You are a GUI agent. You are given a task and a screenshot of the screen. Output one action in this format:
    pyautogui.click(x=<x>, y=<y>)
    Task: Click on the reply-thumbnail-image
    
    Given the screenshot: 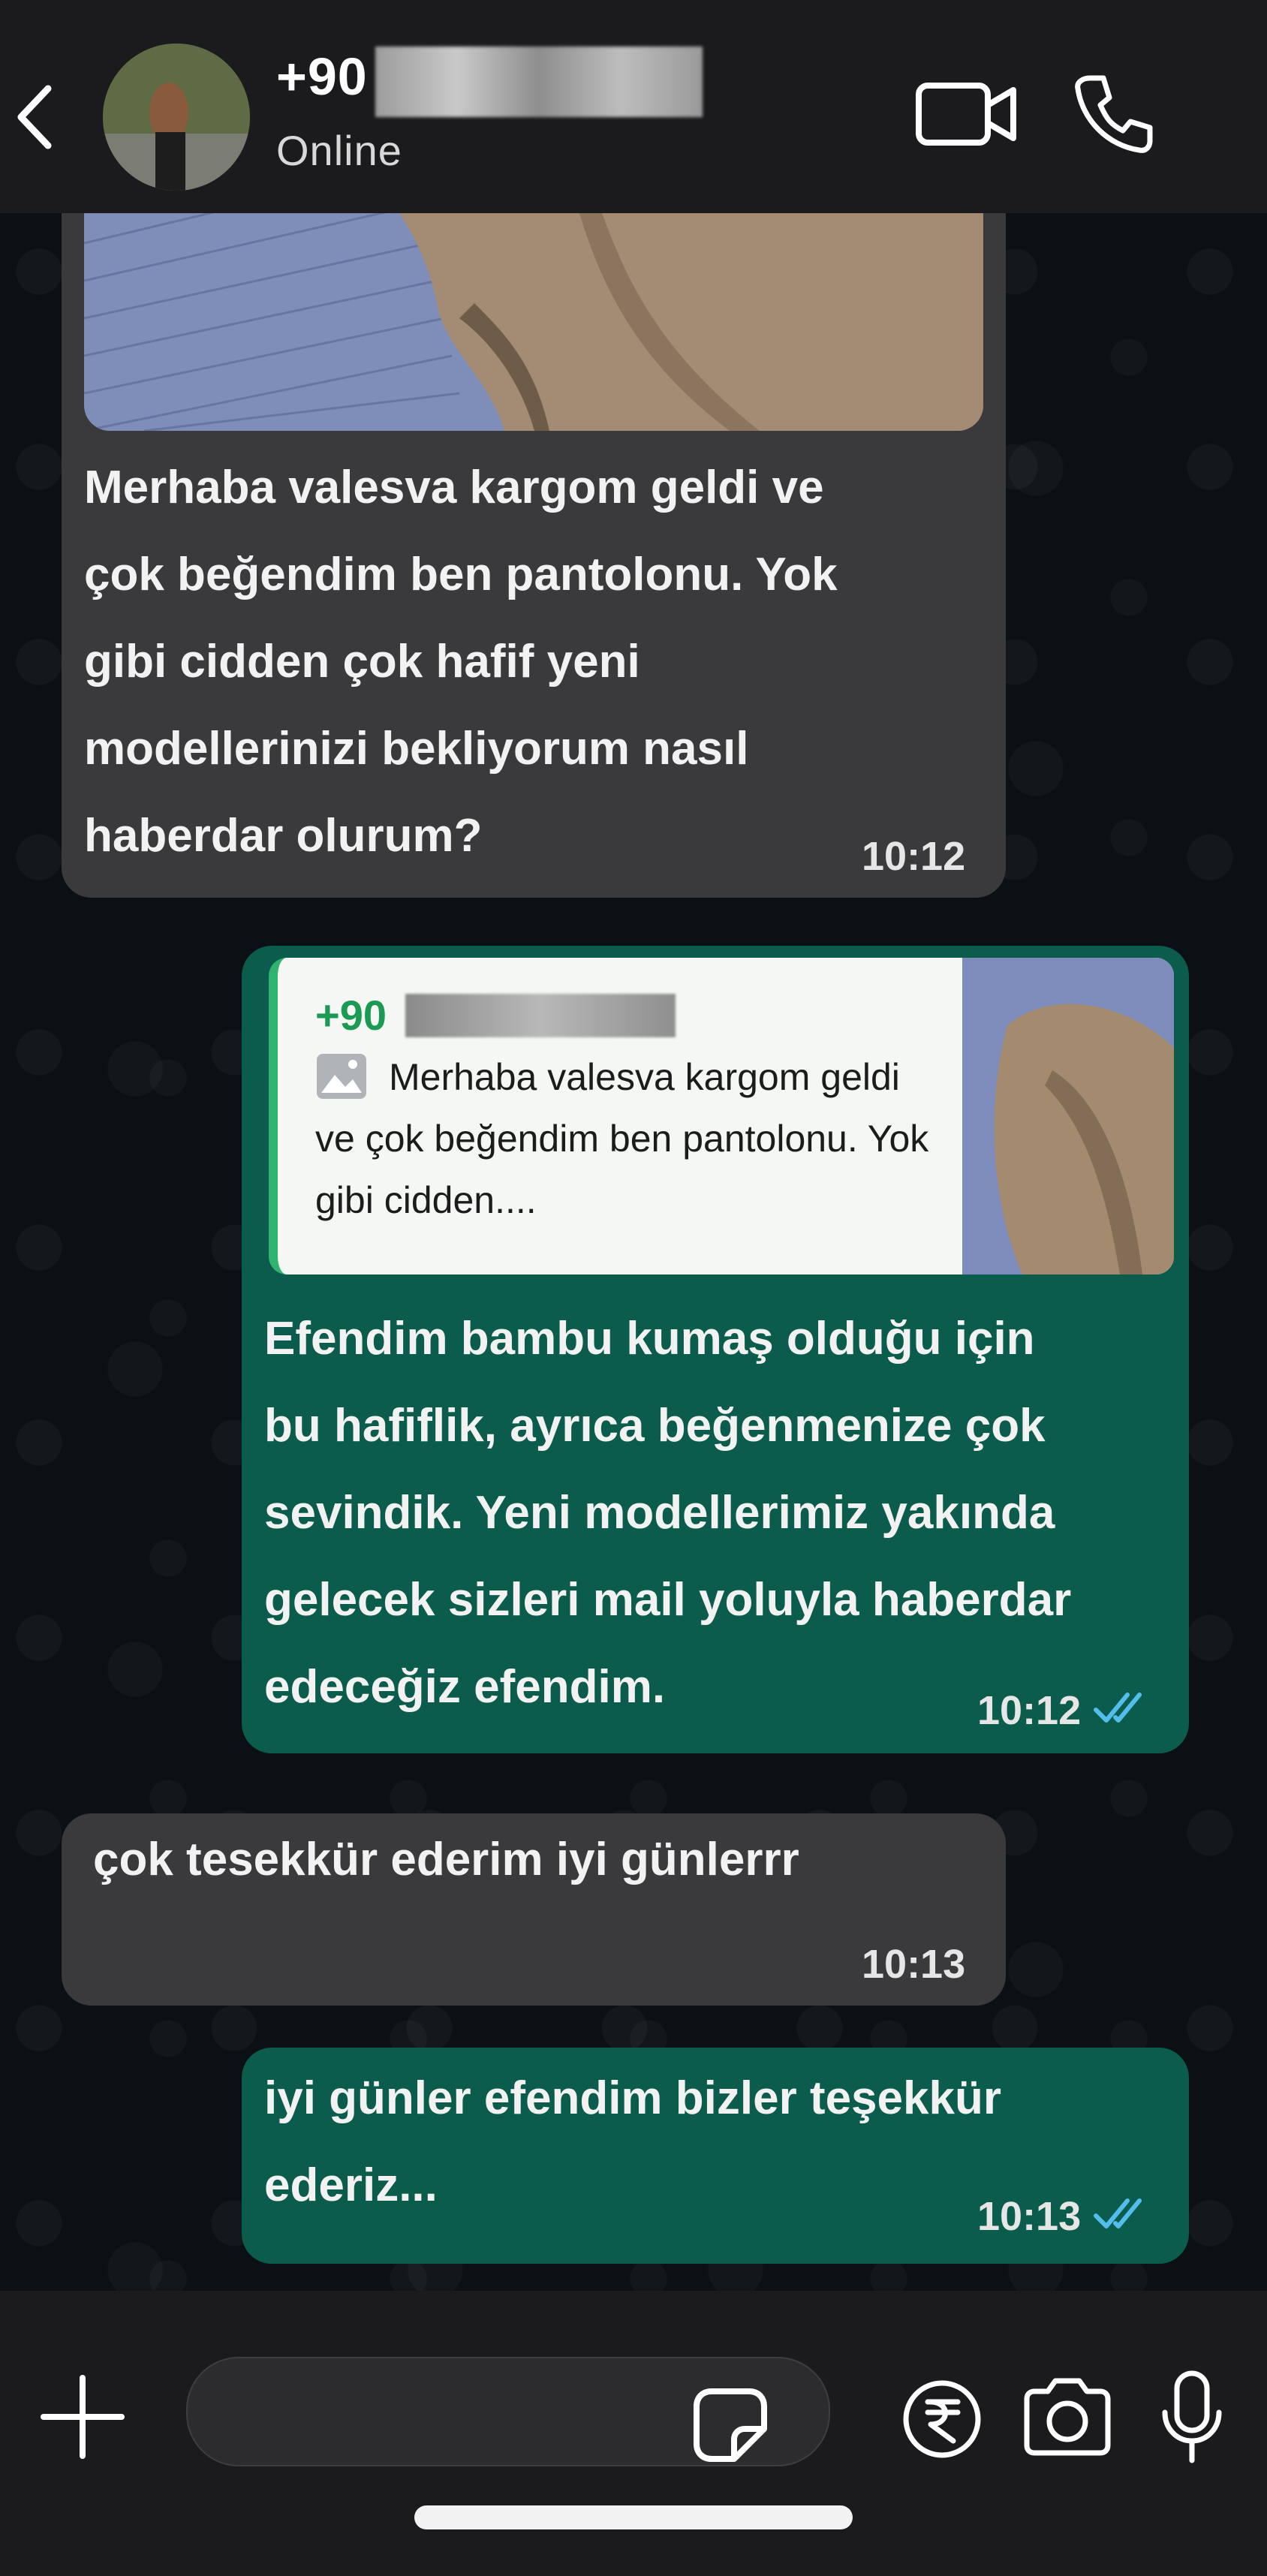 What is the action you would take?
    pyautogui.click(x=1068, y=1116)
    